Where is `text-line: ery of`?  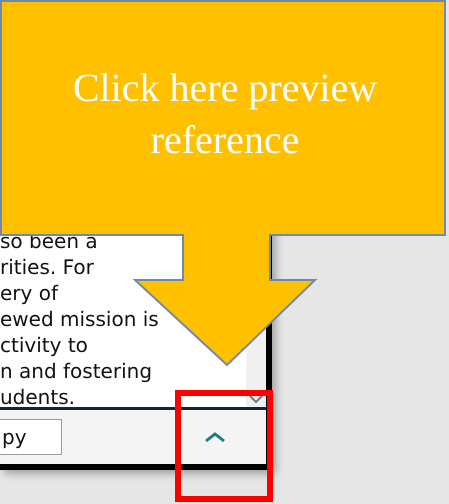 text-line: ery of is located at coordinates (30, 293).